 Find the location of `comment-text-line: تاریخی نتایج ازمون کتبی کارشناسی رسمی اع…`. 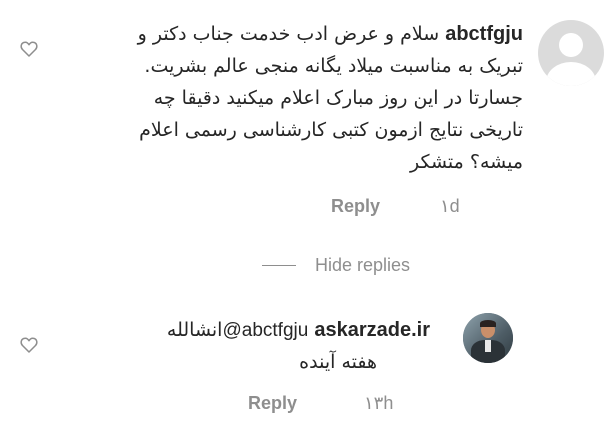

comment-text-line: تاریخی نتایج ازمون کتبی کارشناسی رسمی اع… is located at coordinates (331, 130).